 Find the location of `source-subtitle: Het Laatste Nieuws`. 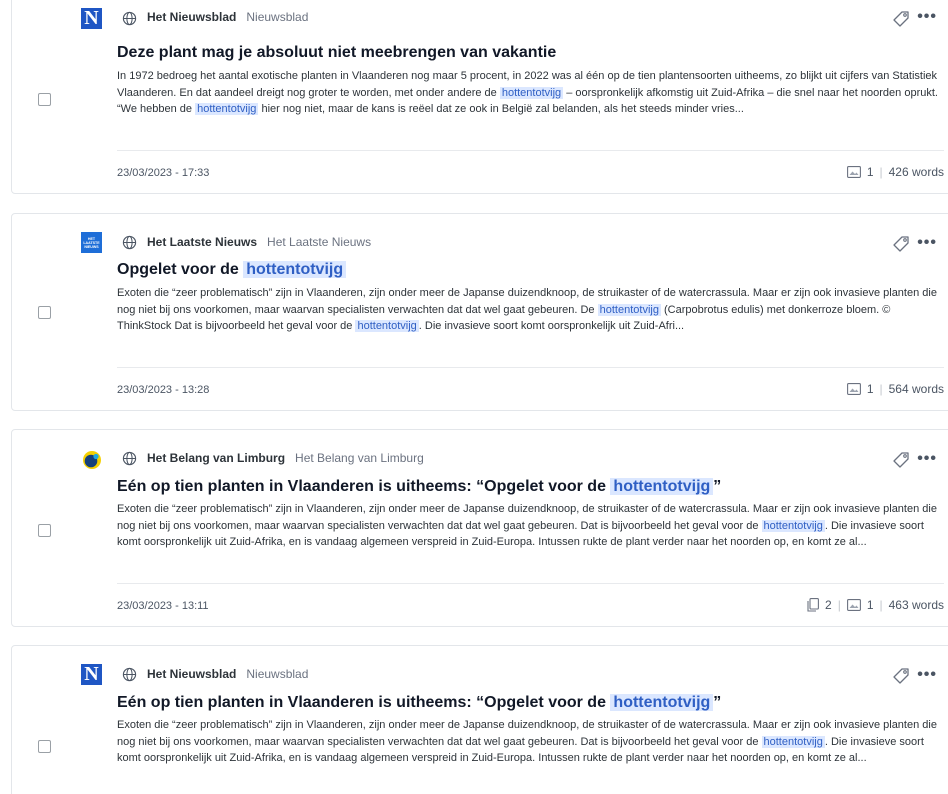

source-subtitle: Het Laatste Nieuws is located at coordinates (319, 242).